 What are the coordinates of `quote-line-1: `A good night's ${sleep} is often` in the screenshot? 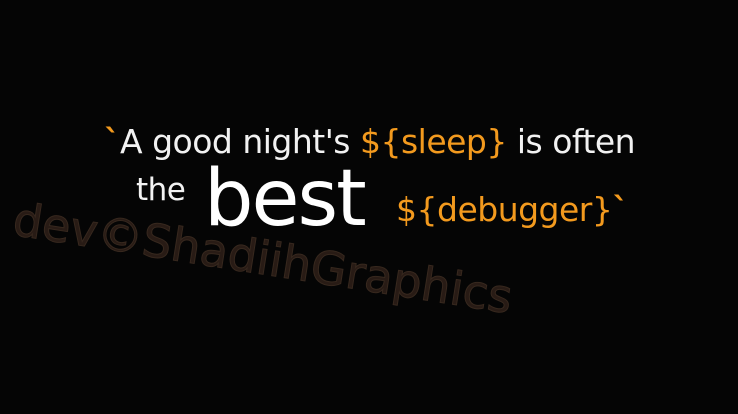 It's located at (370, 141).